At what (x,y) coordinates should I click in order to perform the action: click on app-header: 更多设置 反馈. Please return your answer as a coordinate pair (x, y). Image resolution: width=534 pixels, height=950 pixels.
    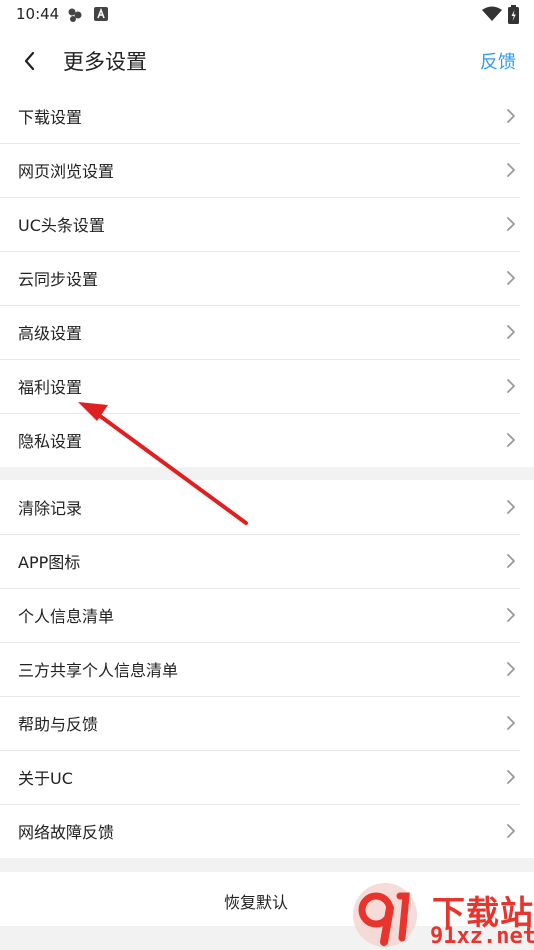
    Looking at the image, I should click on (267, 61).